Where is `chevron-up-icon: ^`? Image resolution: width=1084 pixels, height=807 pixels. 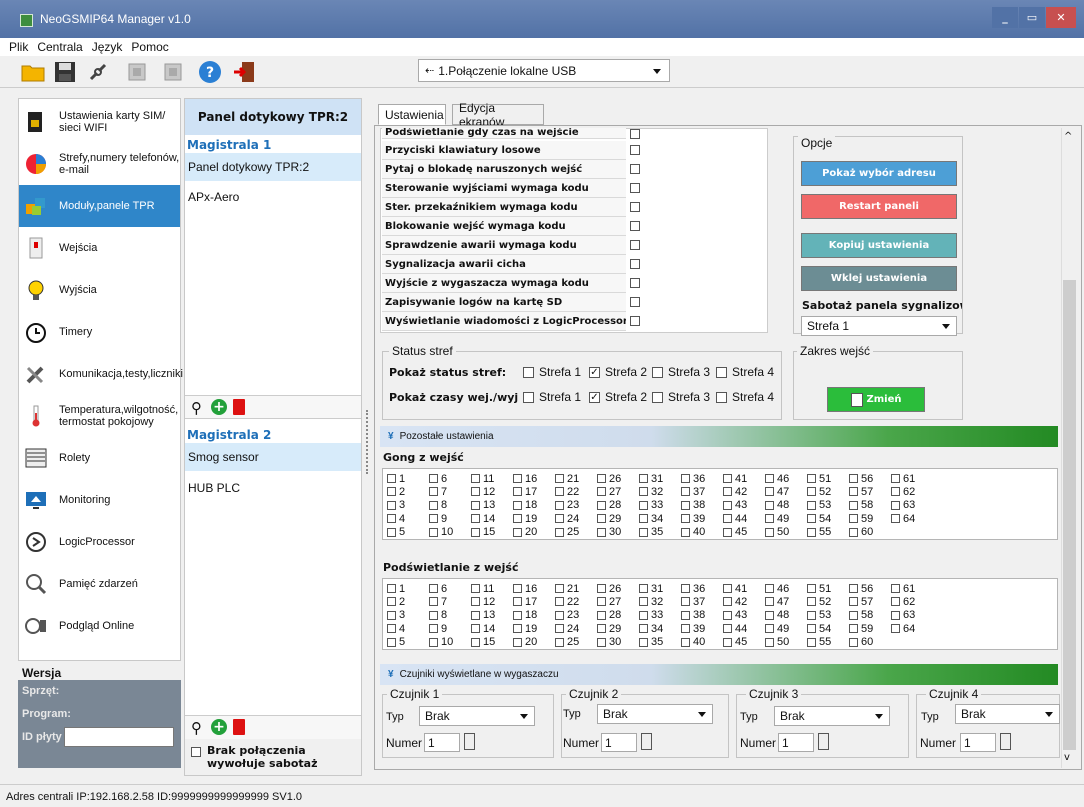 chevron-up-icon: ^ is located at coordinates (1068, 136).